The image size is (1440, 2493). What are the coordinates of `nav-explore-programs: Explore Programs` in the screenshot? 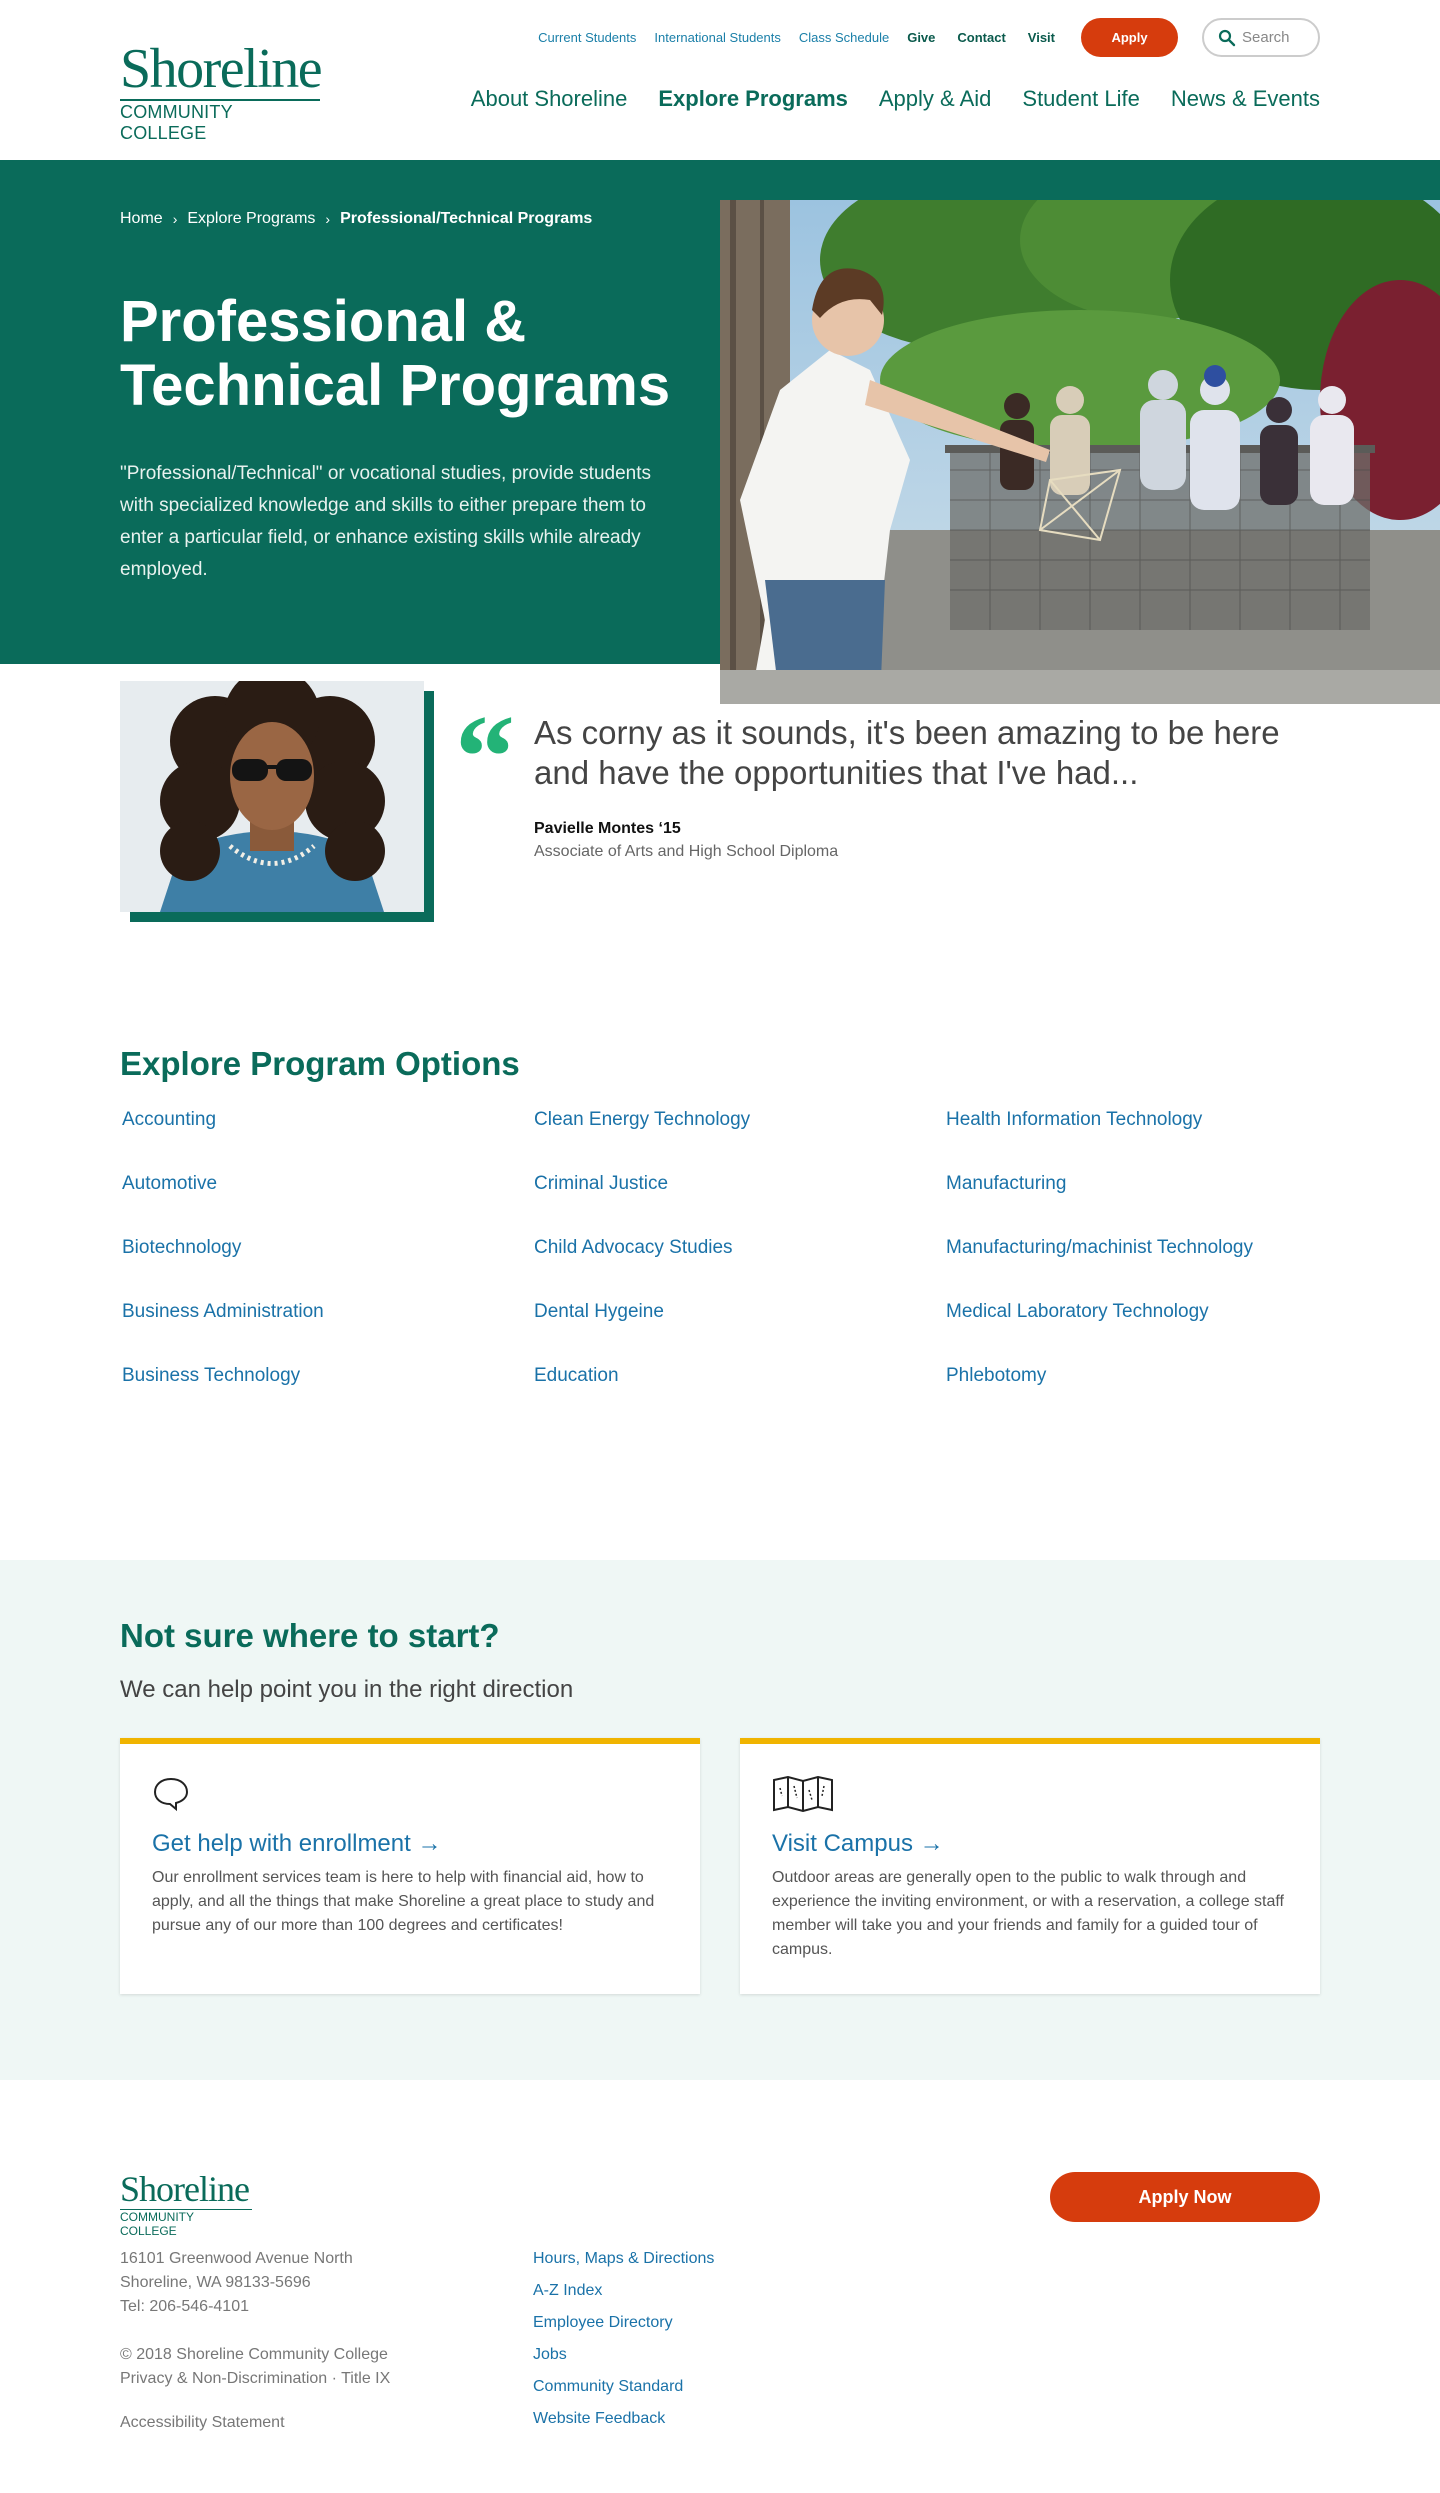 It's located at (753, 99).